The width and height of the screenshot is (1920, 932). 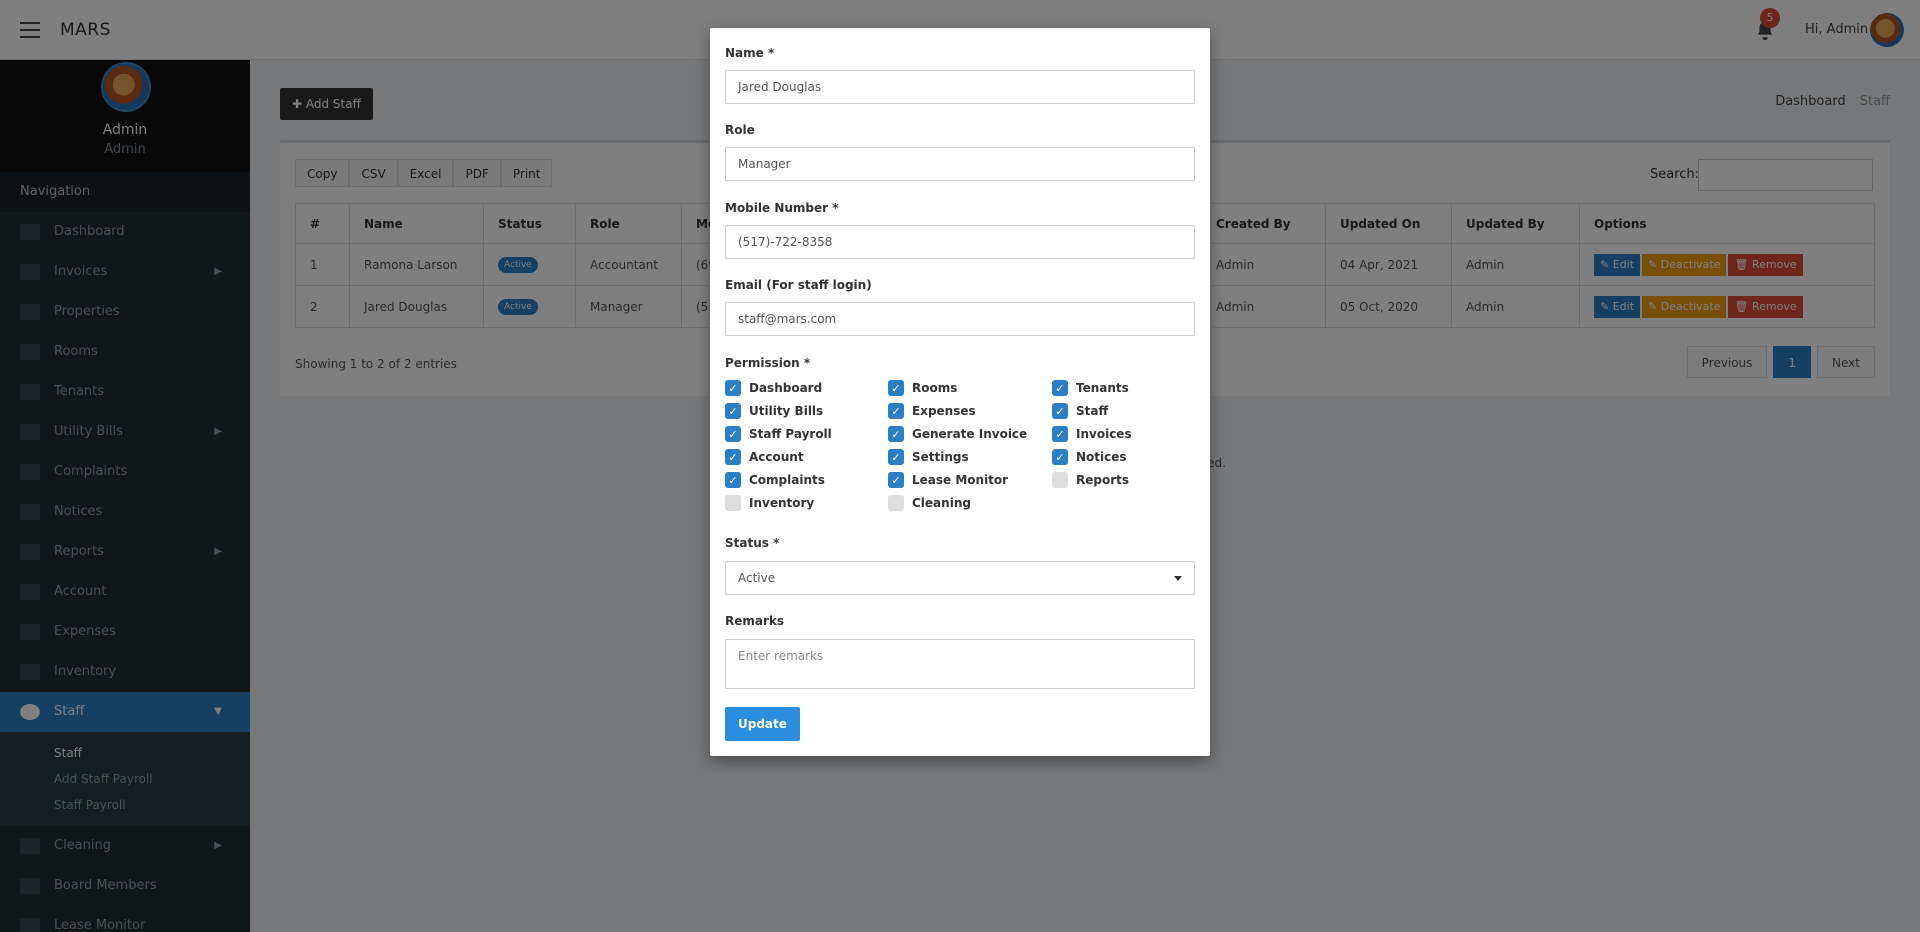 What do you see at coordinates (768, 363) in the screenshot?
I see `permission-label: Permission *` at bounding box center [768, 363].